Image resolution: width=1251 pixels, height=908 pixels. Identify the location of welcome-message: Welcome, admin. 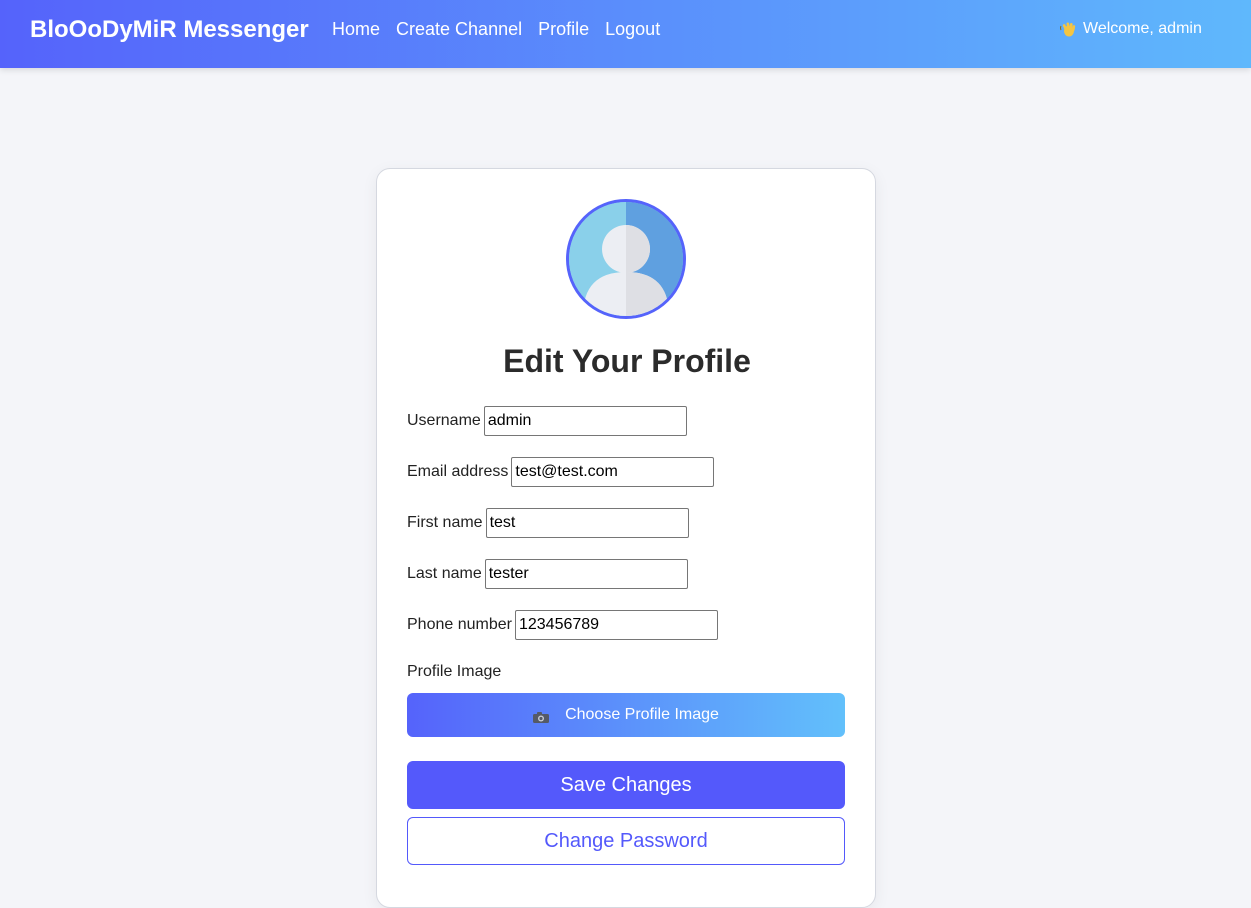
(1130, 29).